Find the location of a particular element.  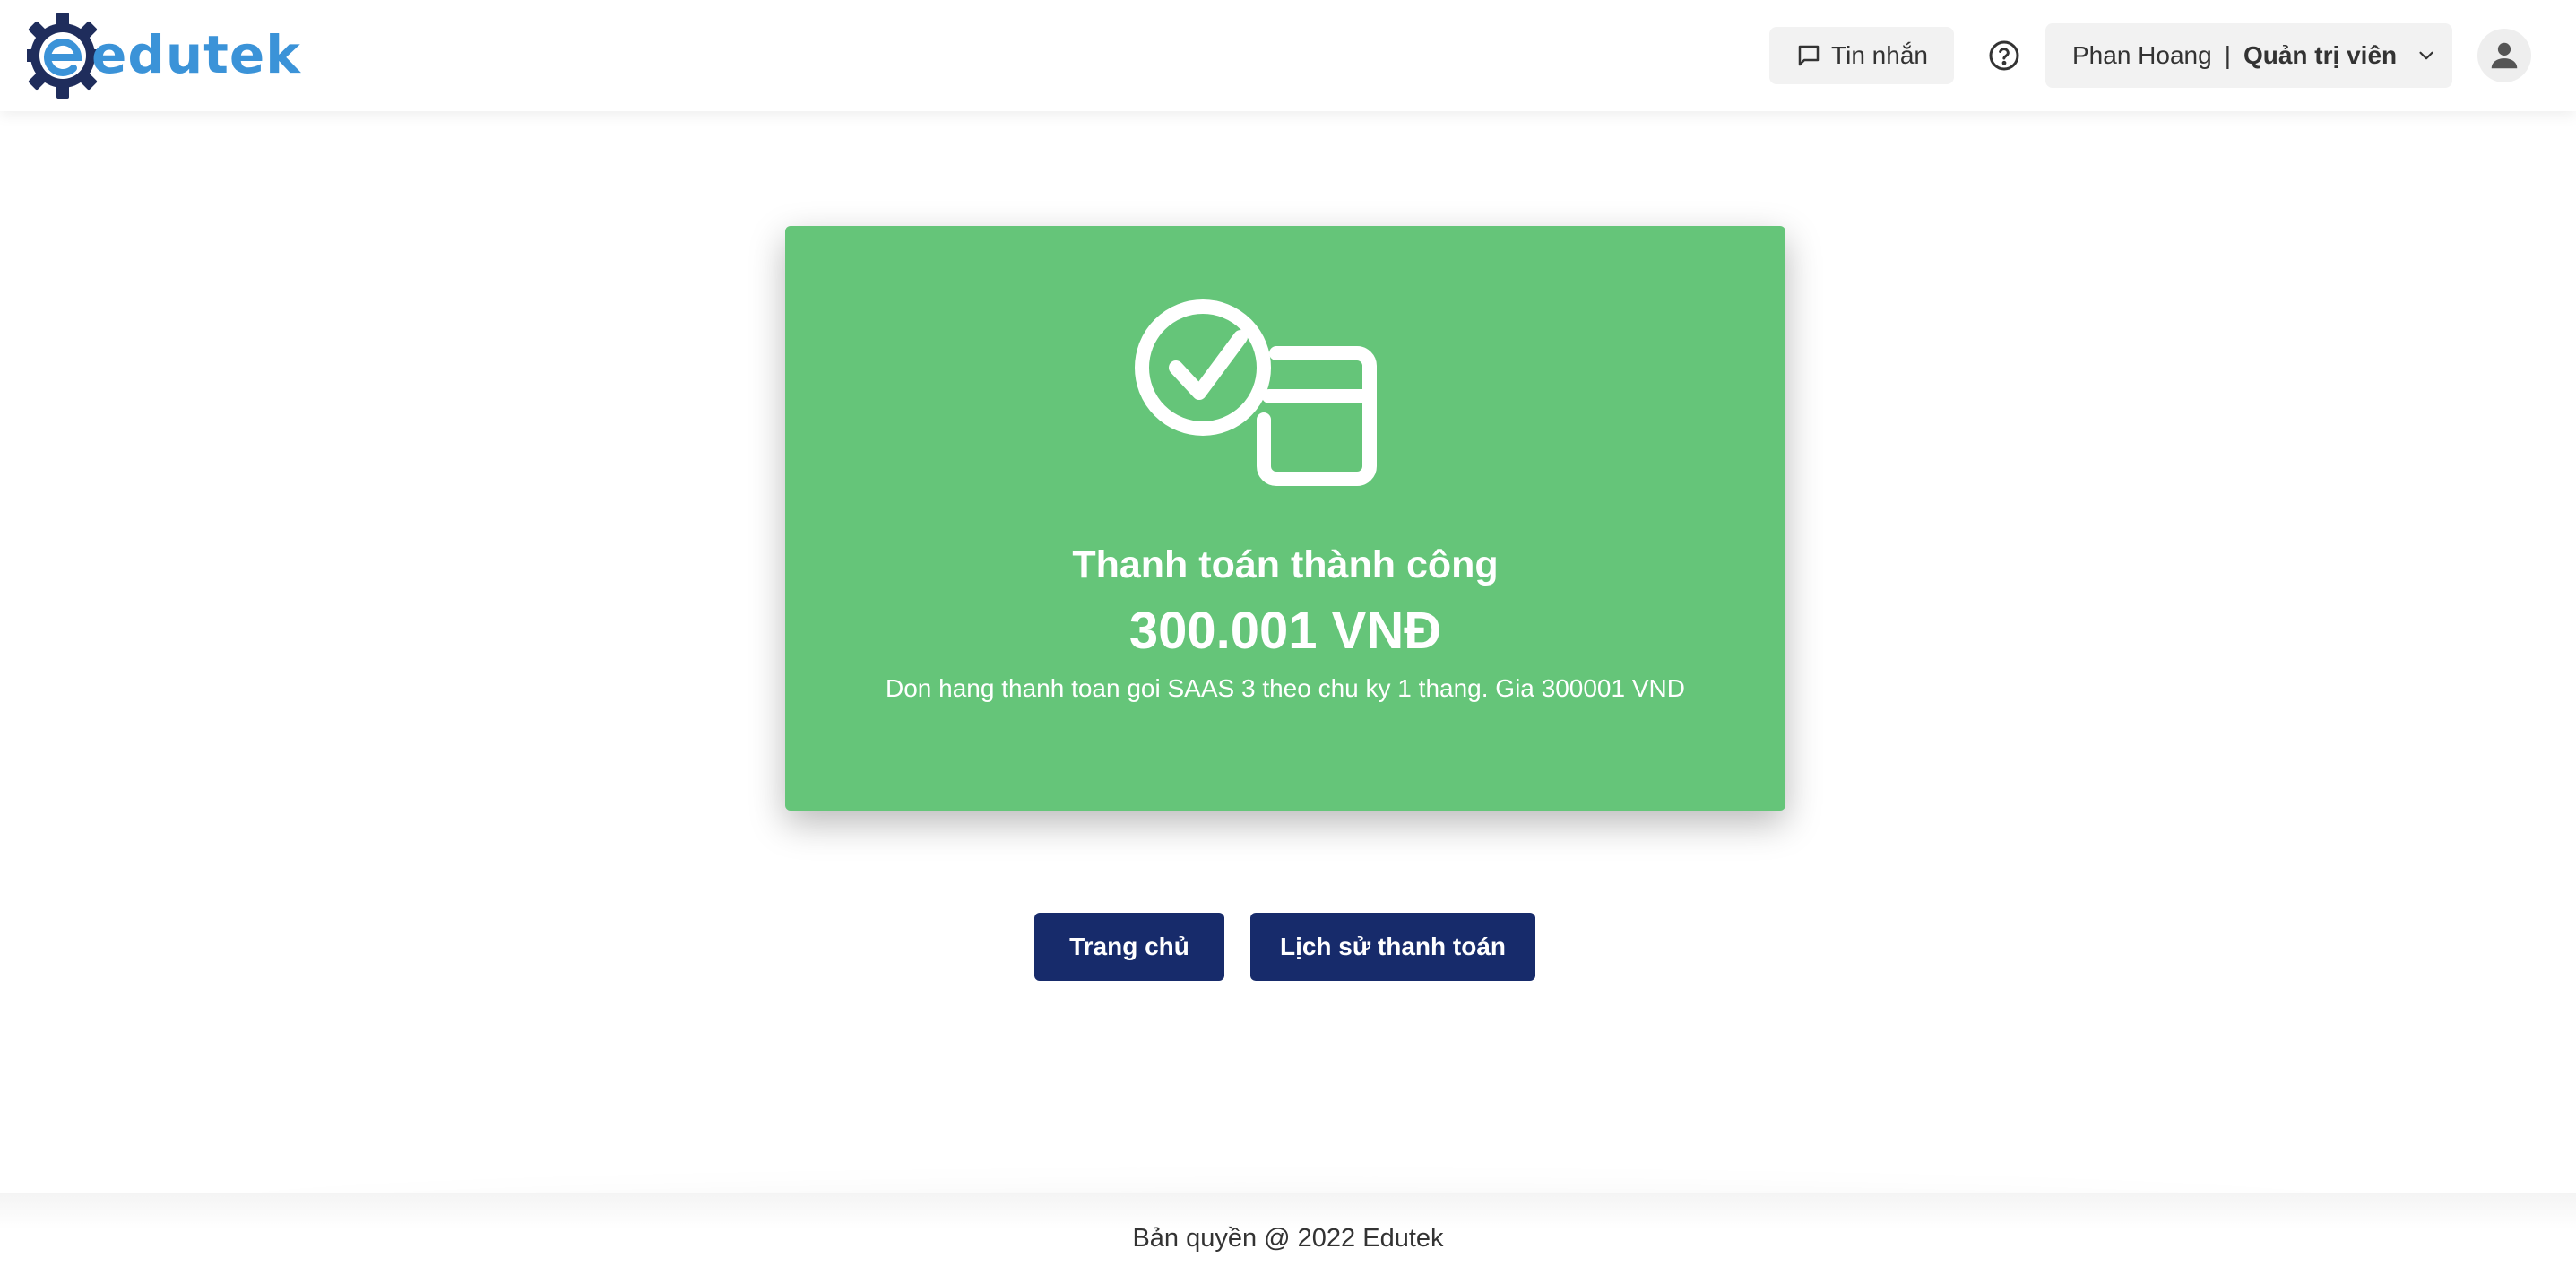

copyright-text: Bản quyền @ 2022 Edutek is located at coordinates (1288, 1238).